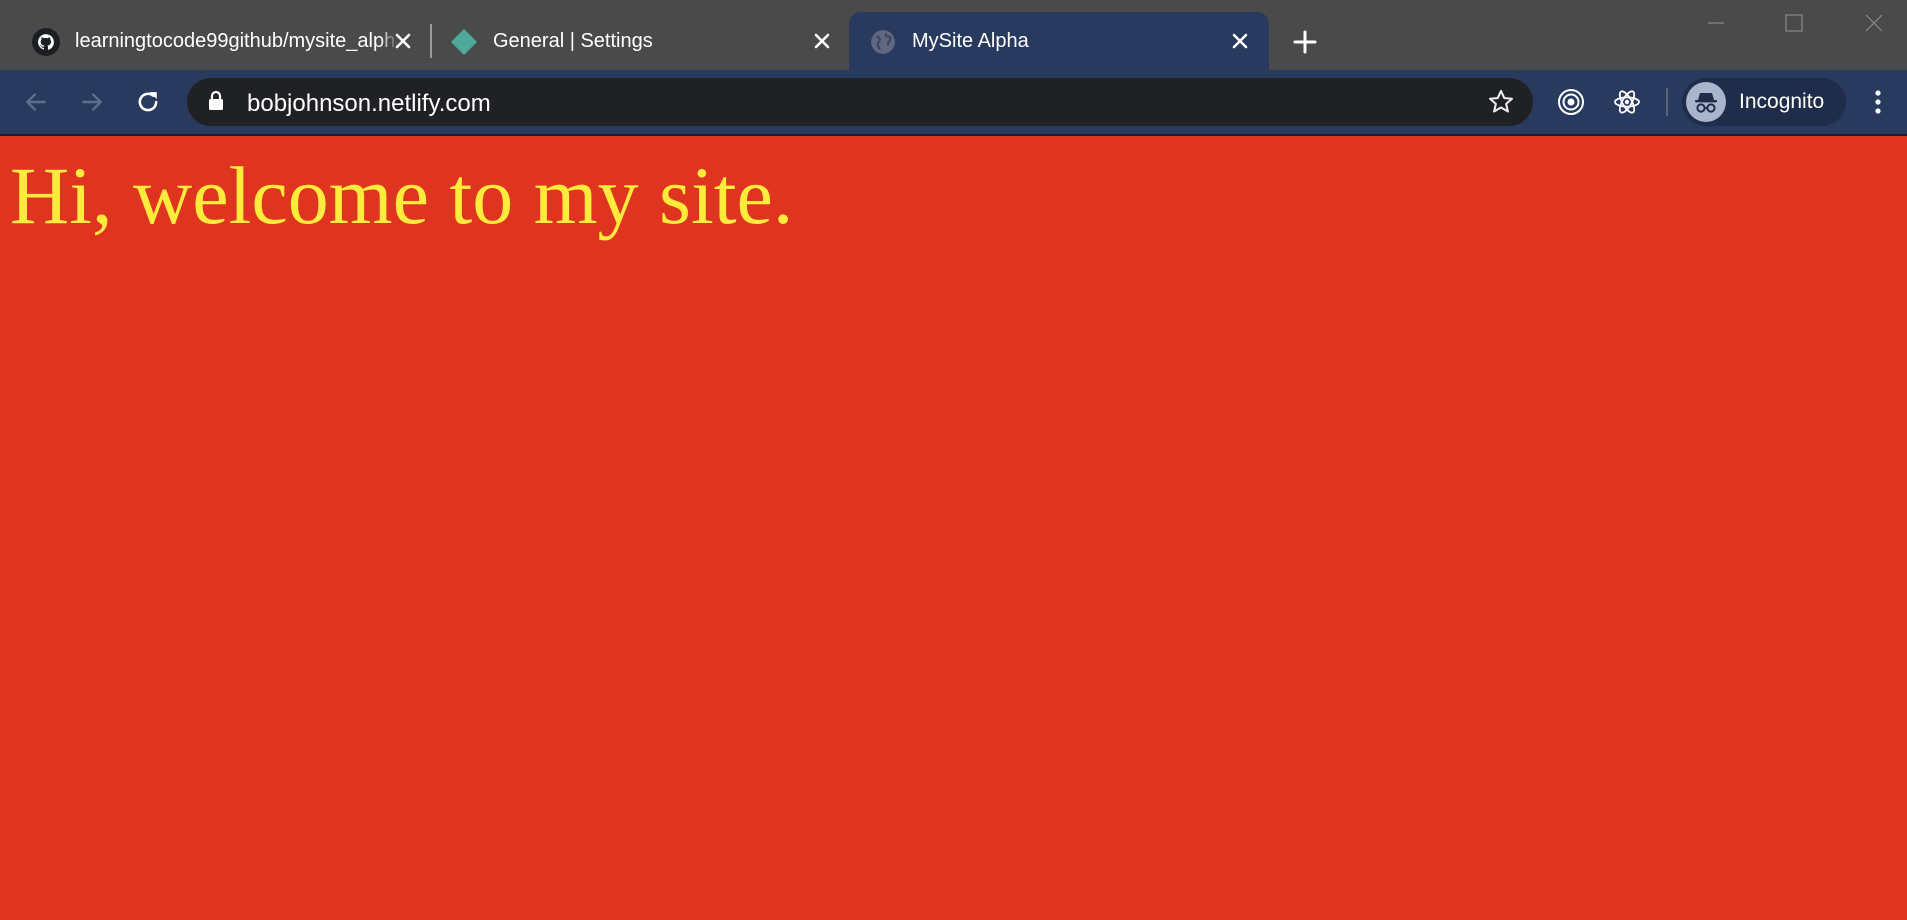  What do you see at coordinates (883, 42) in the screenshot?
I see `globe-icon` at bounding box center [883, 42].